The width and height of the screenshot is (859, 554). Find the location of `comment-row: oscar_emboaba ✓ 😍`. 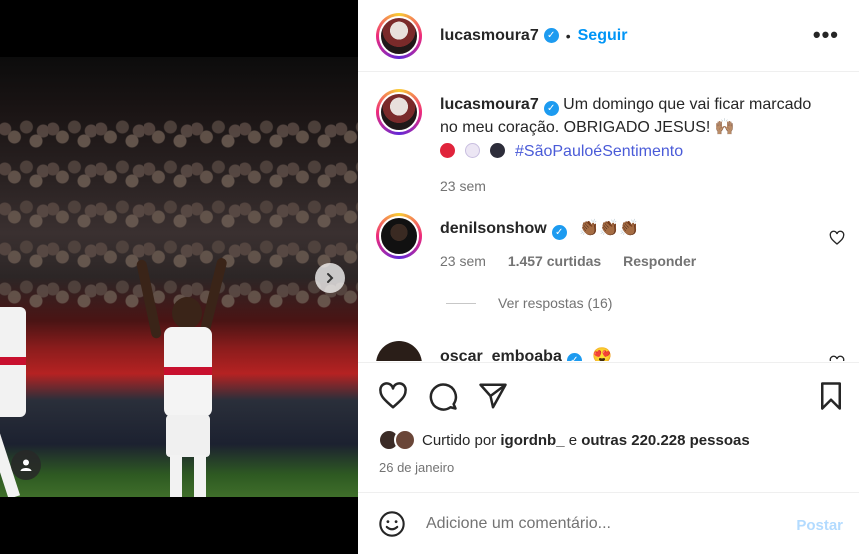

comment-row: oscar_emboaba ✓ 😍 is located at coordinates (494, 351).